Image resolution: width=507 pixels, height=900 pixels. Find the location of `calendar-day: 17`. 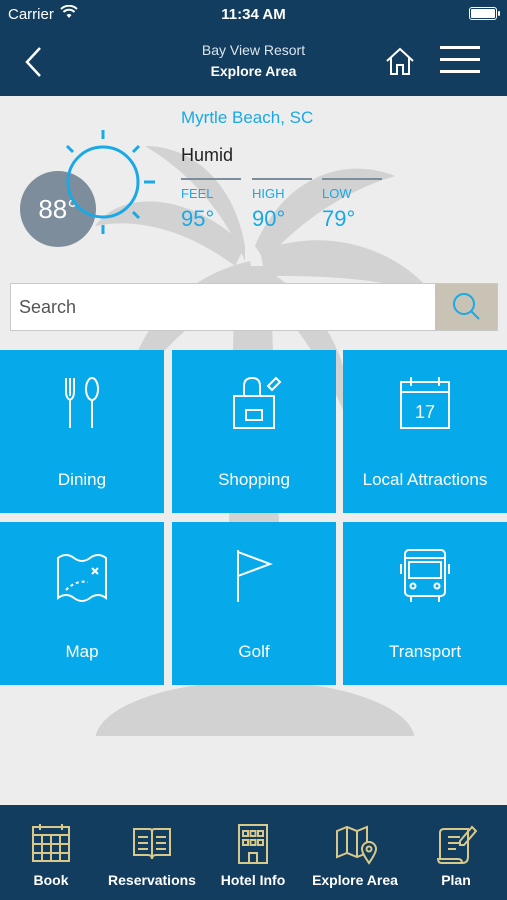

calendar-day: 17 is located at coordinates (425, 412).